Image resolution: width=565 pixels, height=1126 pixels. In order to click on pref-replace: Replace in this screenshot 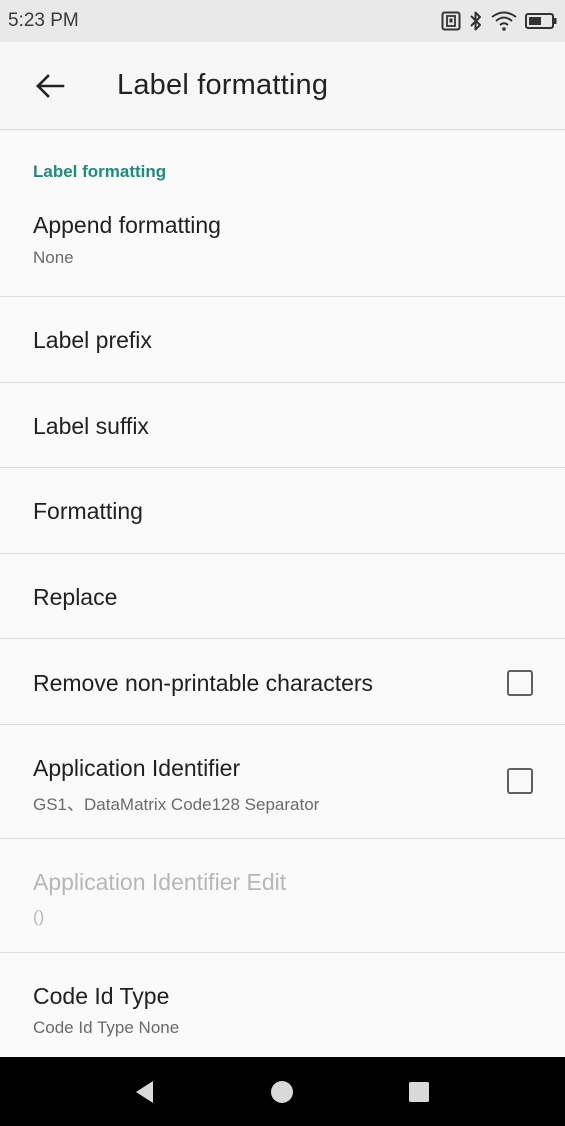, I will do `click(282, 596)`.